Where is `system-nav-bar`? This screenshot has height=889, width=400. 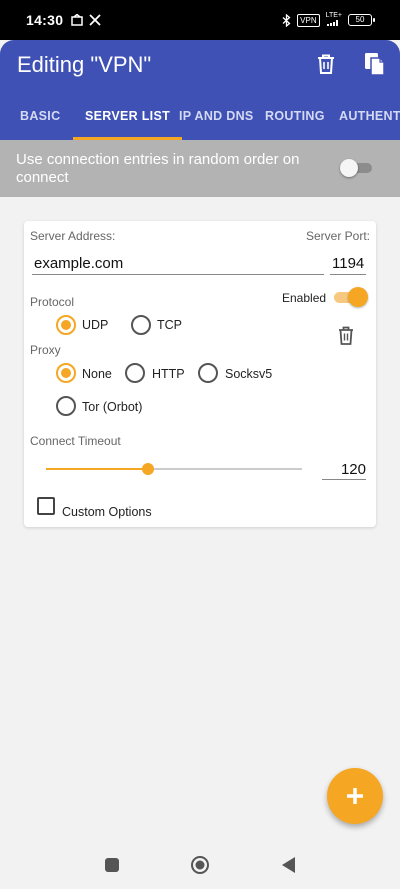 system-nav-bar is located at coordinates (200, 865).